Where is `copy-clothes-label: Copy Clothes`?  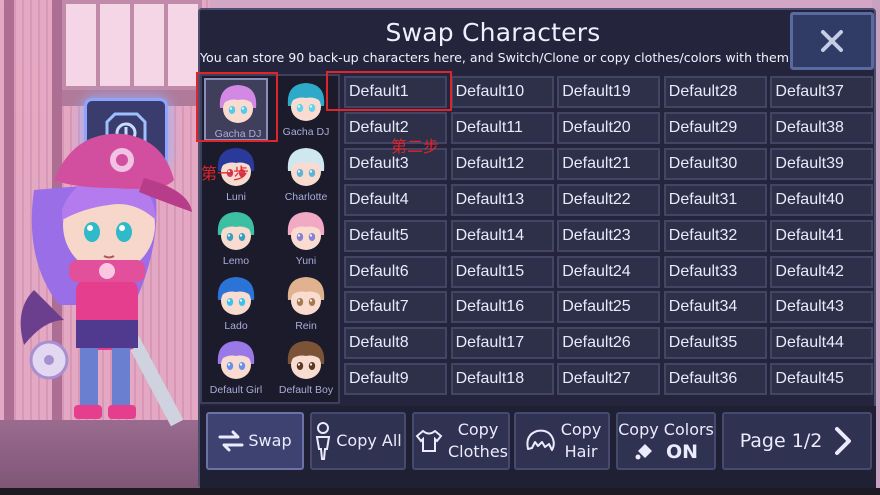
copy-clothes-label: Copy Clothes is located at coordinates (478, 440).